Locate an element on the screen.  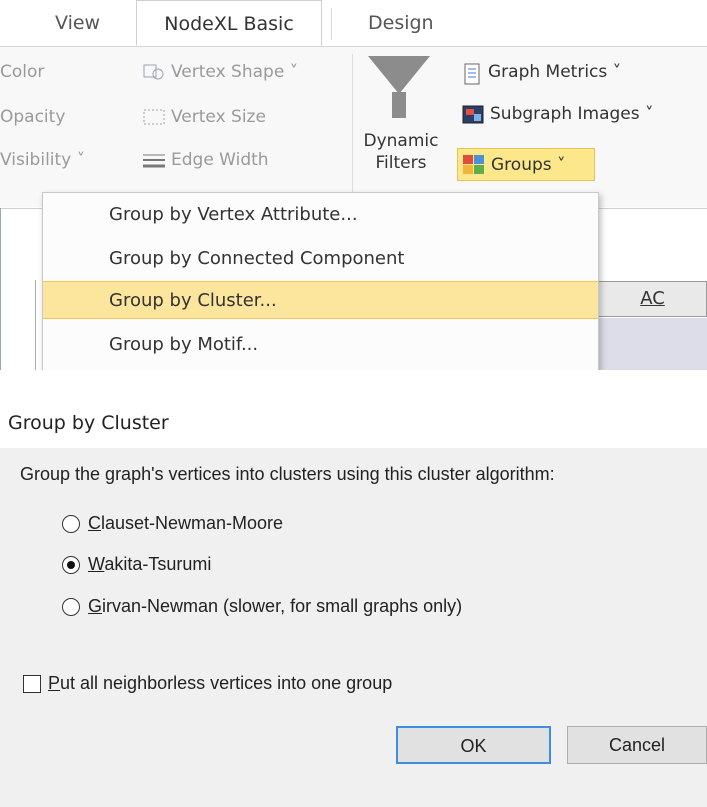
ok-button: OK is located at coordinates (473, 745).